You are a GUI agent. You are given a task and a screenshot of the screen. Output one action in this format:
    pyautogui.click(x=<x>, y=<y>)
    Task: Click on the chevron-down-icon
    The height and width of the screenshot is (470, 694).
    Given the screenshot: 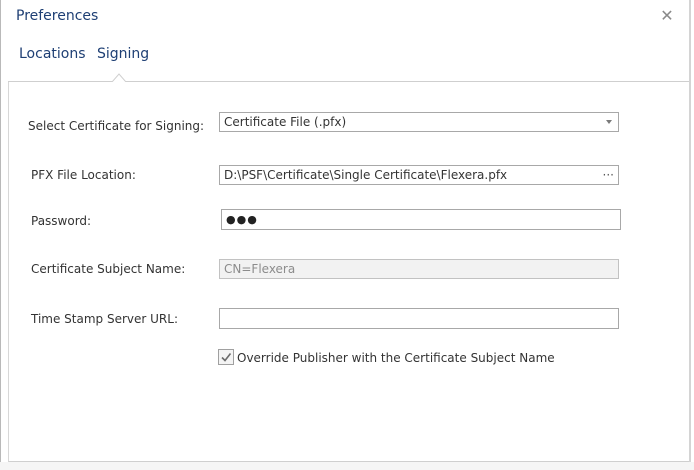 What is the action you would take?
    pyautogui.click(x=609, y=122)
    